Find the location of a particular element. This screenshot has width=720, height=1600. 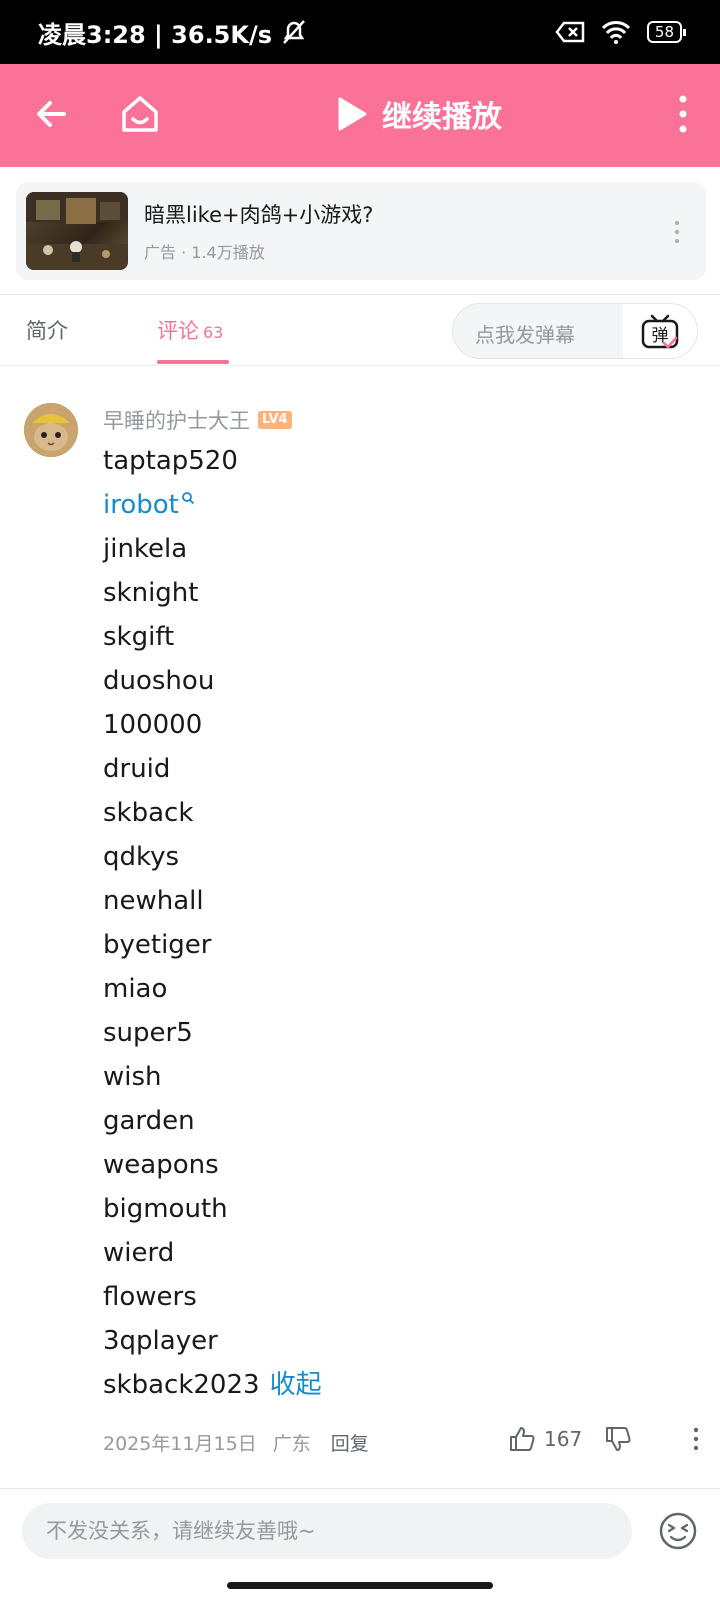

ad-card: 暗黑like+肉鸽+小游戏? 广告 · 1.4万播放 is located at coordinates (361, 231).